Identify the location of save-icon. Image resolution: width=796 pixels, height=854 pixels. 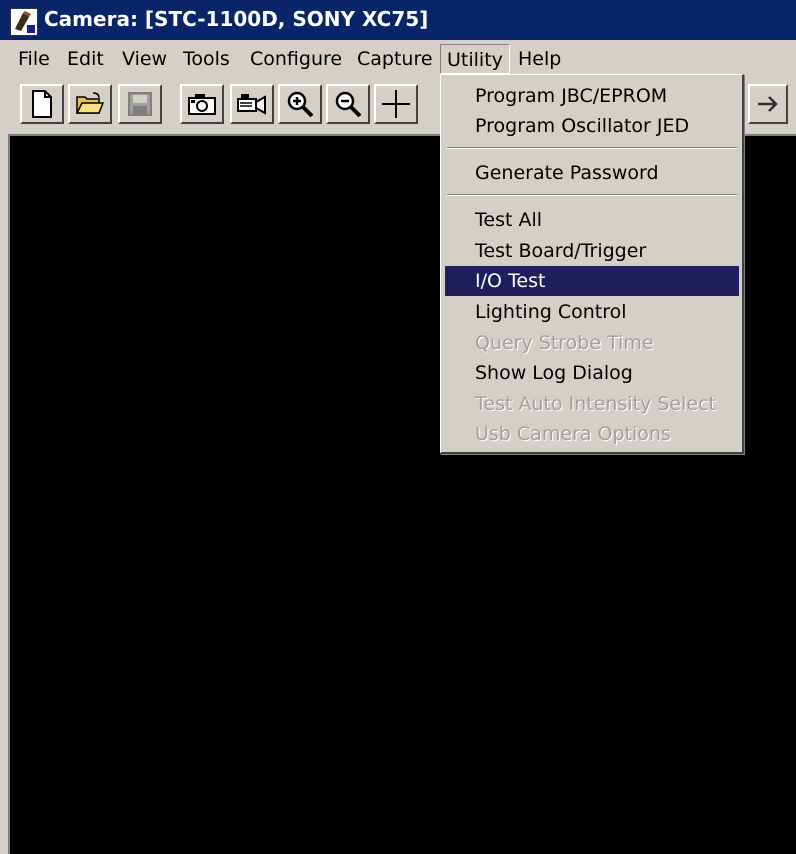
(140, 104).